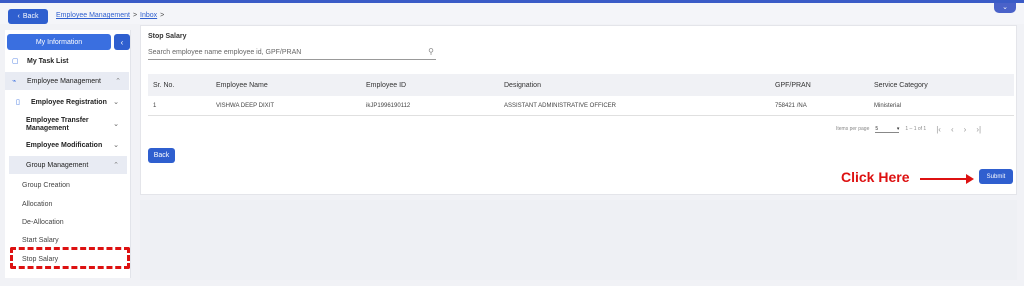  I want to click on stop-salary-highlight, so click(70, 258).